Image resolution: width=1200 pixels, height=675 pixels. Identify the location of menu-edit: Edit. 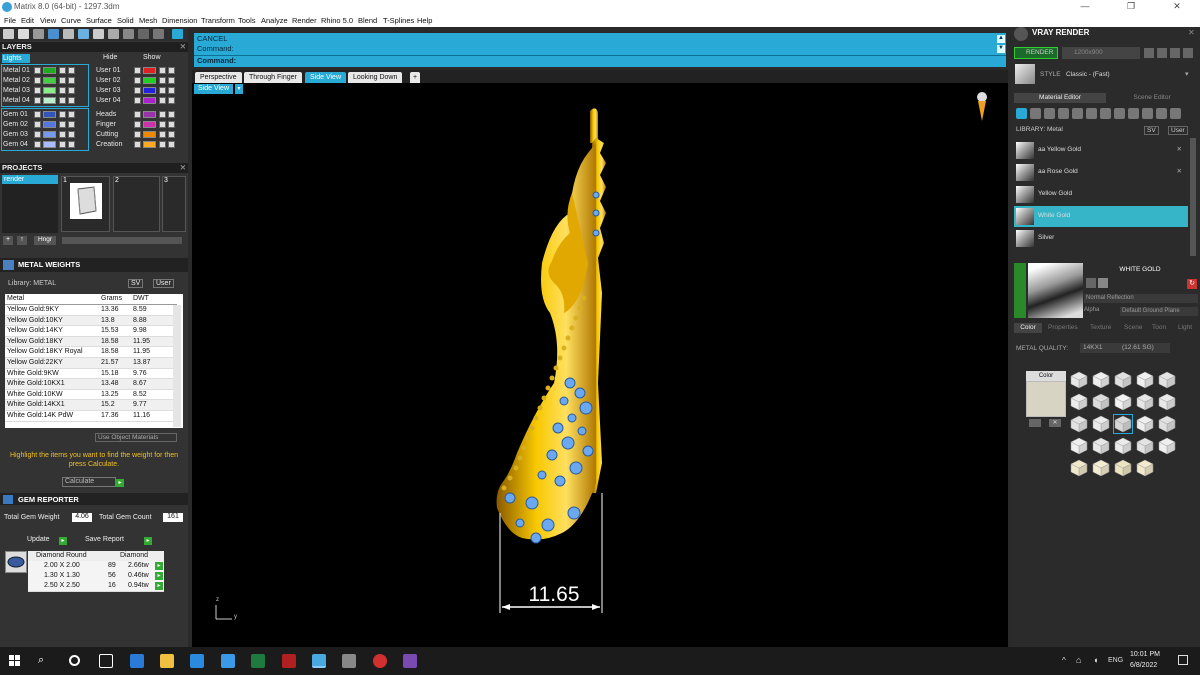
(27, 20).